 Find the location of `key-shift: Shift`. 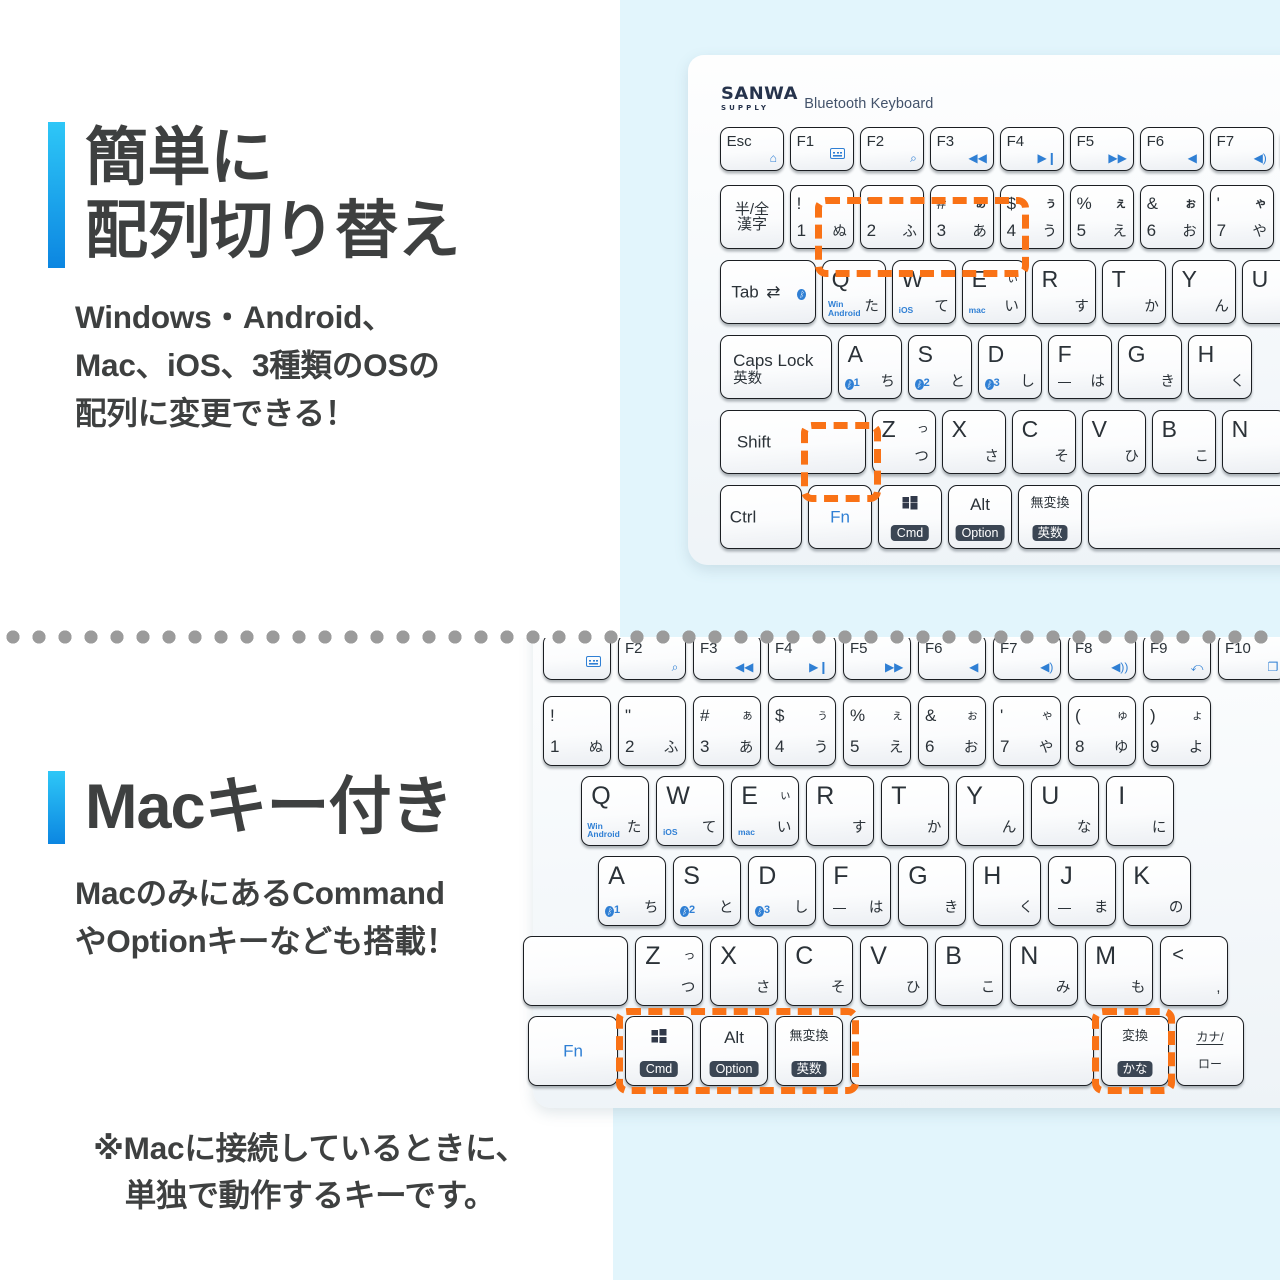

key-shift: Shift is located at coordinates (793, 442).